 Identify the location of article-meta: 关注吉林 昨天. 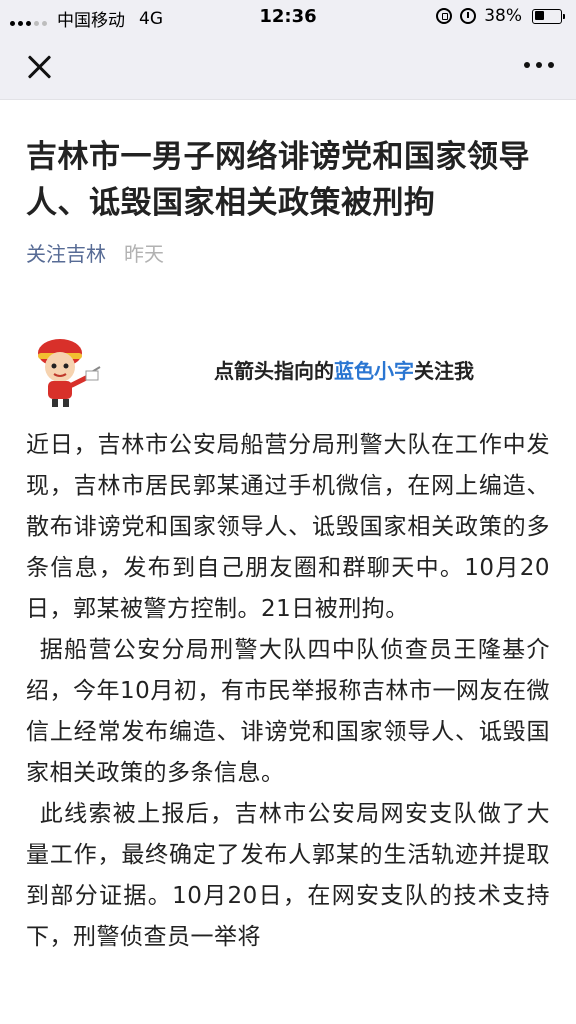
(288, 252).